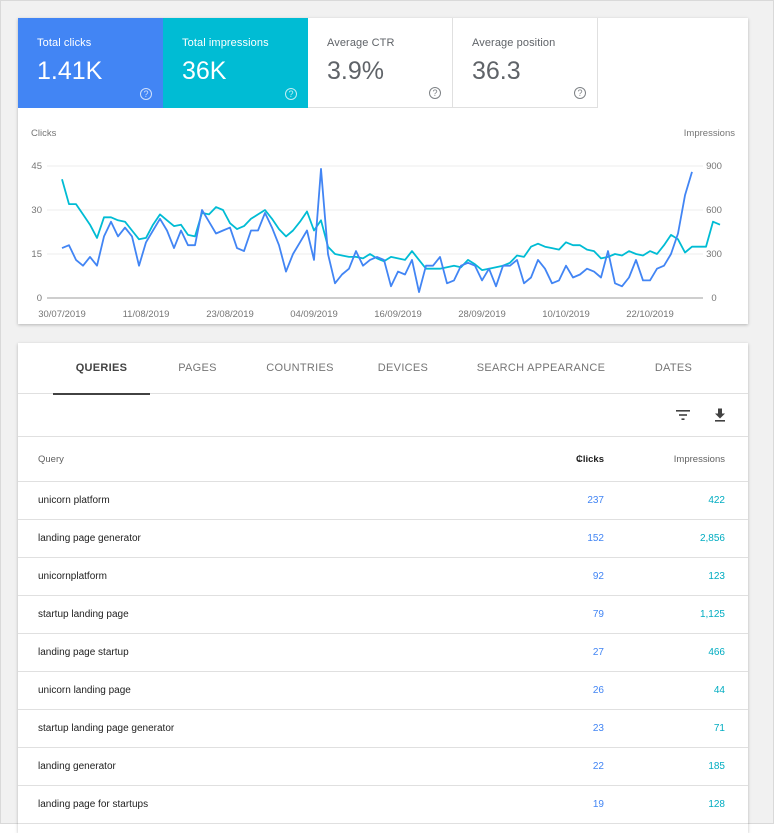  What do you see at coordinates (673, 368) in the screenshot?
I see `tab-dates: DATES` at bounding box center [673, 368].